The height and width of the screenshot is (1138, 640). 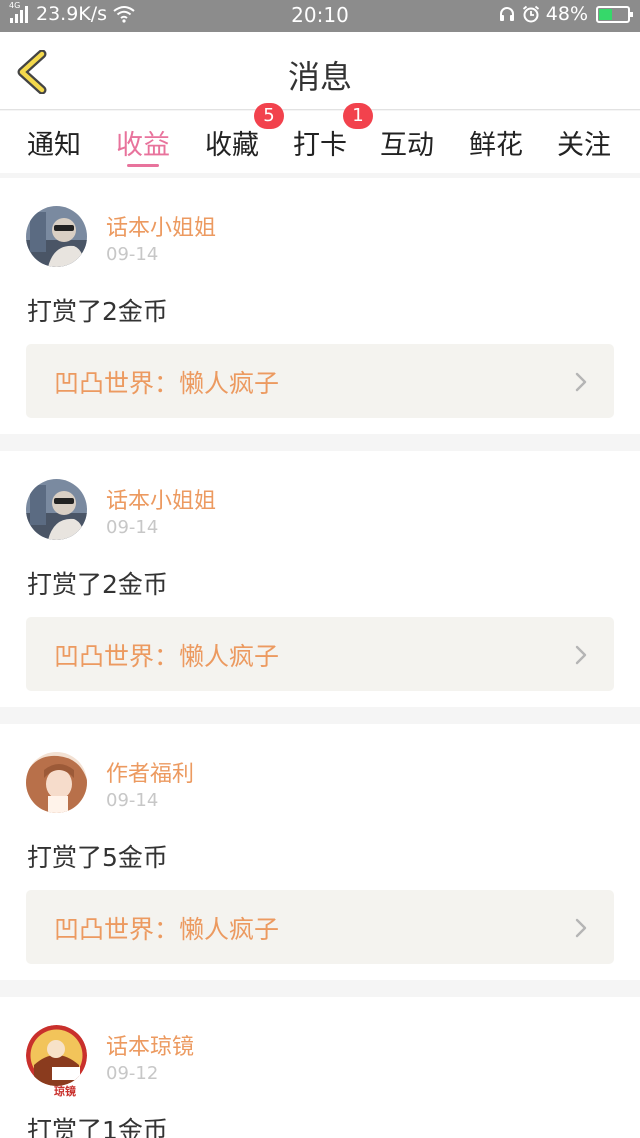 What do you see at coordinates (358, 116) in the screenshot?
I see `checkin-badge: 1` at bounding box center [358, 116].